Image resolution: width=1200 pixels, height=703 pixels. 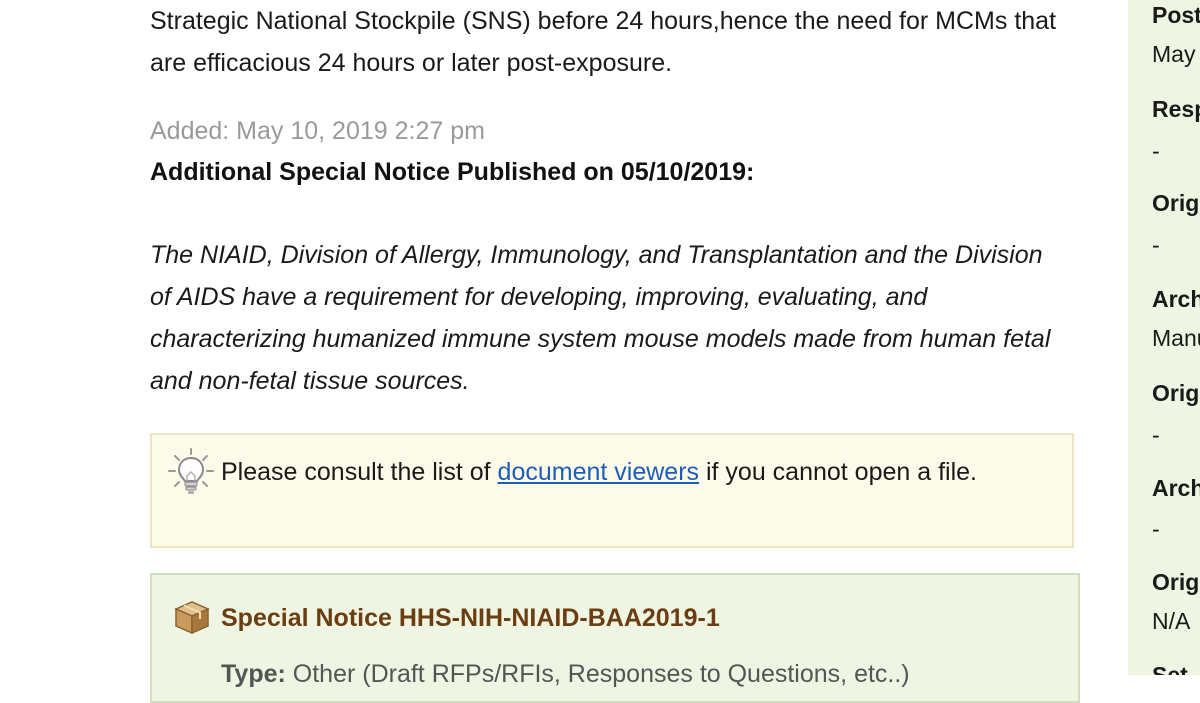 I want to click on sidebar-label-original-3: Original, so click(x=1176, y=582).